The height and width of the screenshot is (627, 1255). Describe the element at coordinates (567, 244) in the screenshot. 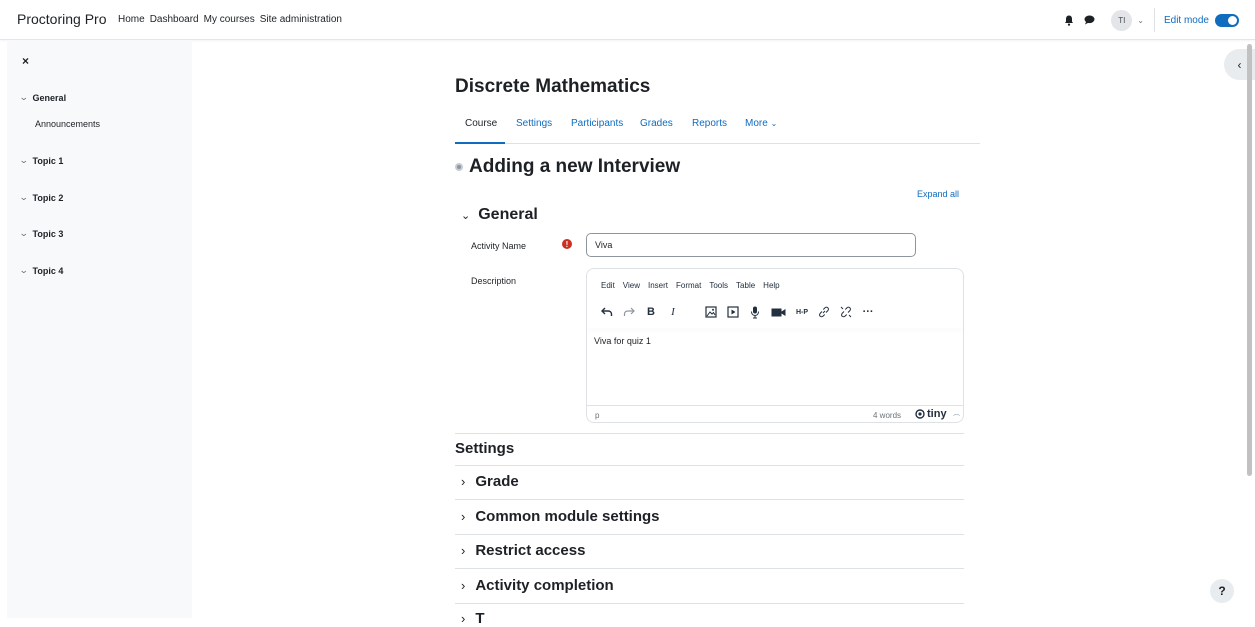

I see `required-exclamation-icon: !` at that location.